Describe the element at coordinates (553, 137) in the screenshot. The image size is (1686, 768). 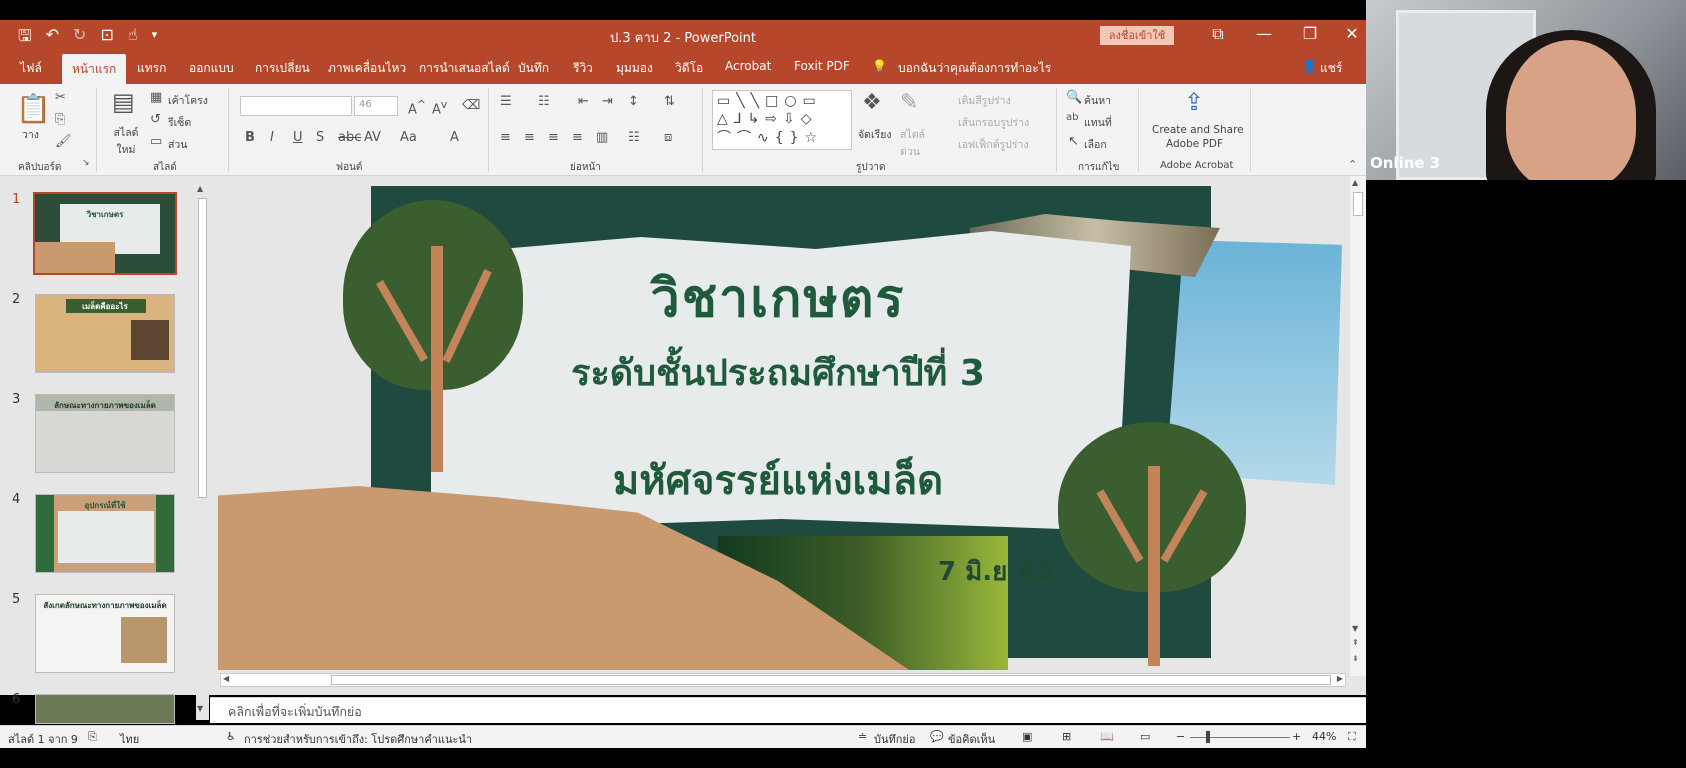
I see `align-right-icon: ≡` at that location.